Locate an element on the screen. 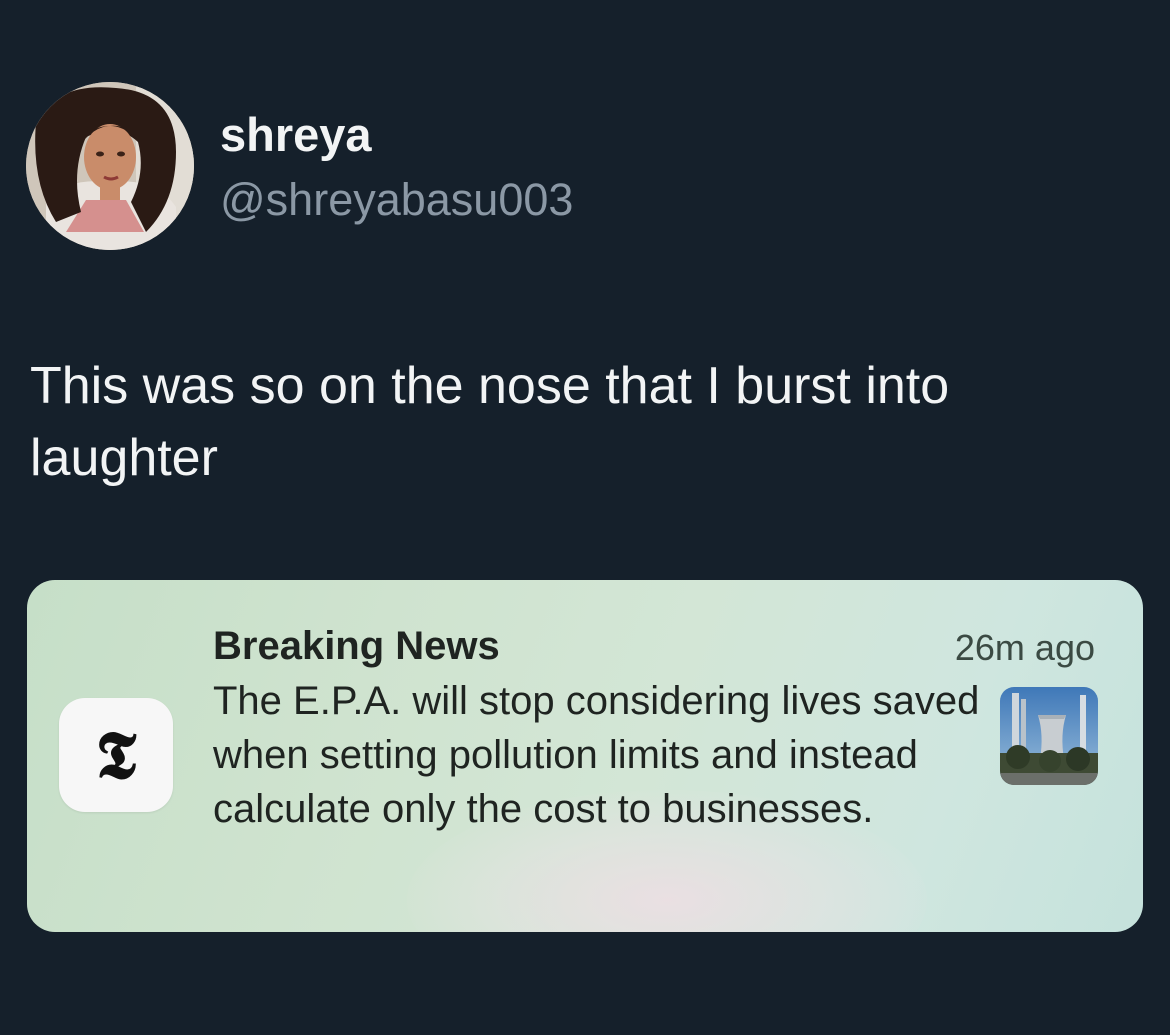 This screenshot has height=1035, width=1170. power-plant-thumbnail-icon is located at coordinates (1049, 736).